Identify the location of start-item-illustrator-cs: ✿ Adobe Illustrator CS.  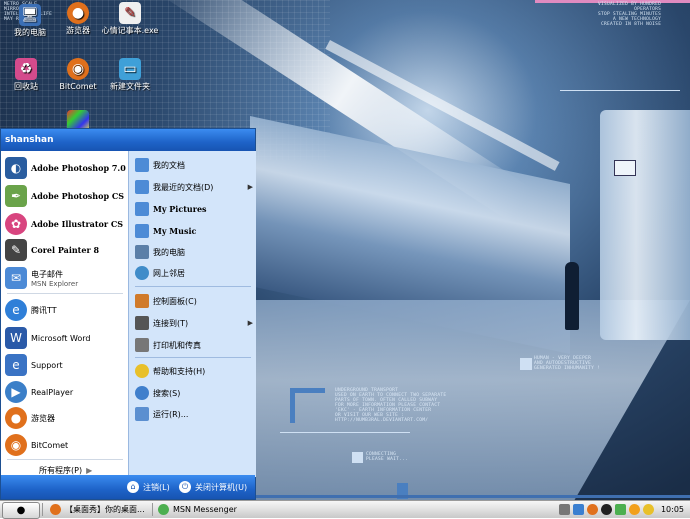
(64, 224).